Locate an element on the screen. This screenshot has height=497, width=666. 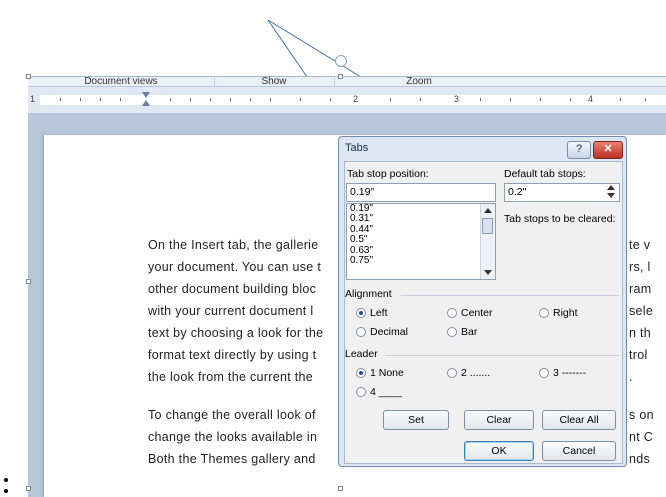
doc-line: text by choosing a look for the is located at coordinates (244, 333).